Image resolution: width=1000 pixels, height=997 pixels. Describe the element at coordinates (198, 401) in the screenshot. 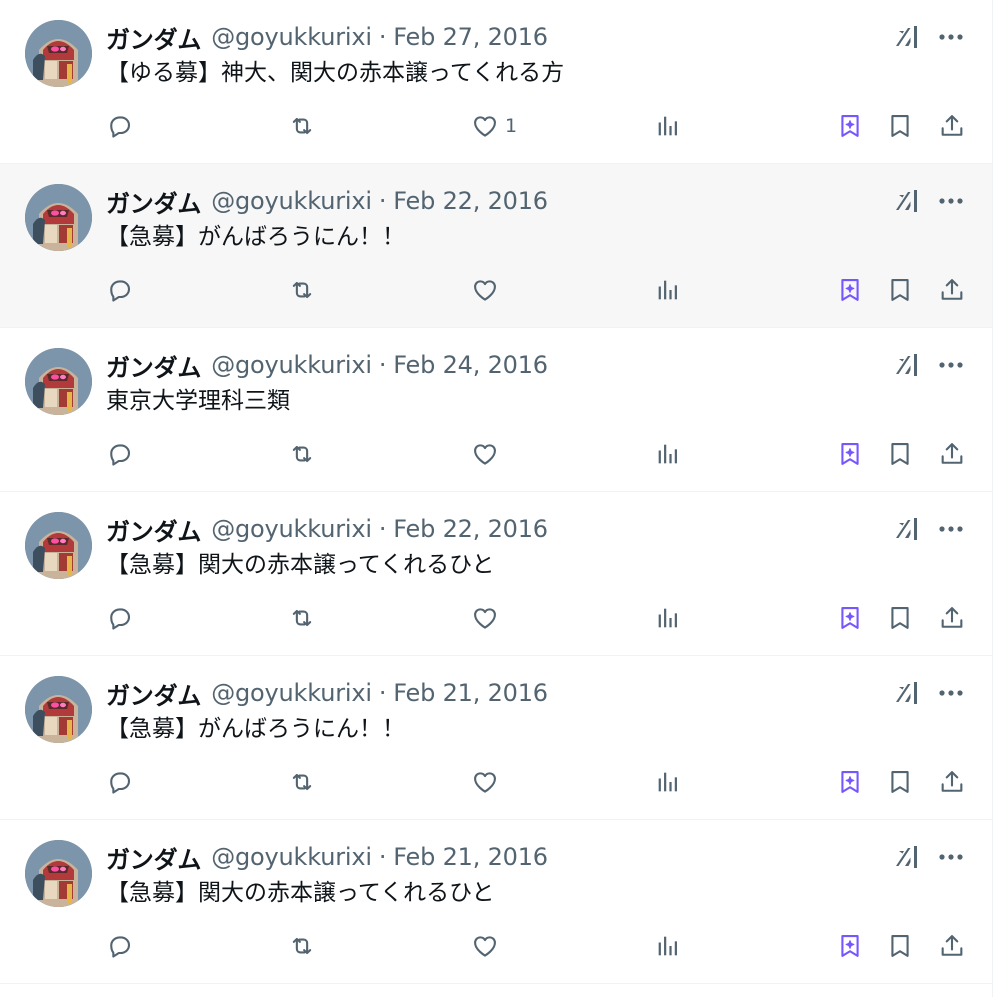

I see `tweet-text: 東京大学理科三類` at that location.